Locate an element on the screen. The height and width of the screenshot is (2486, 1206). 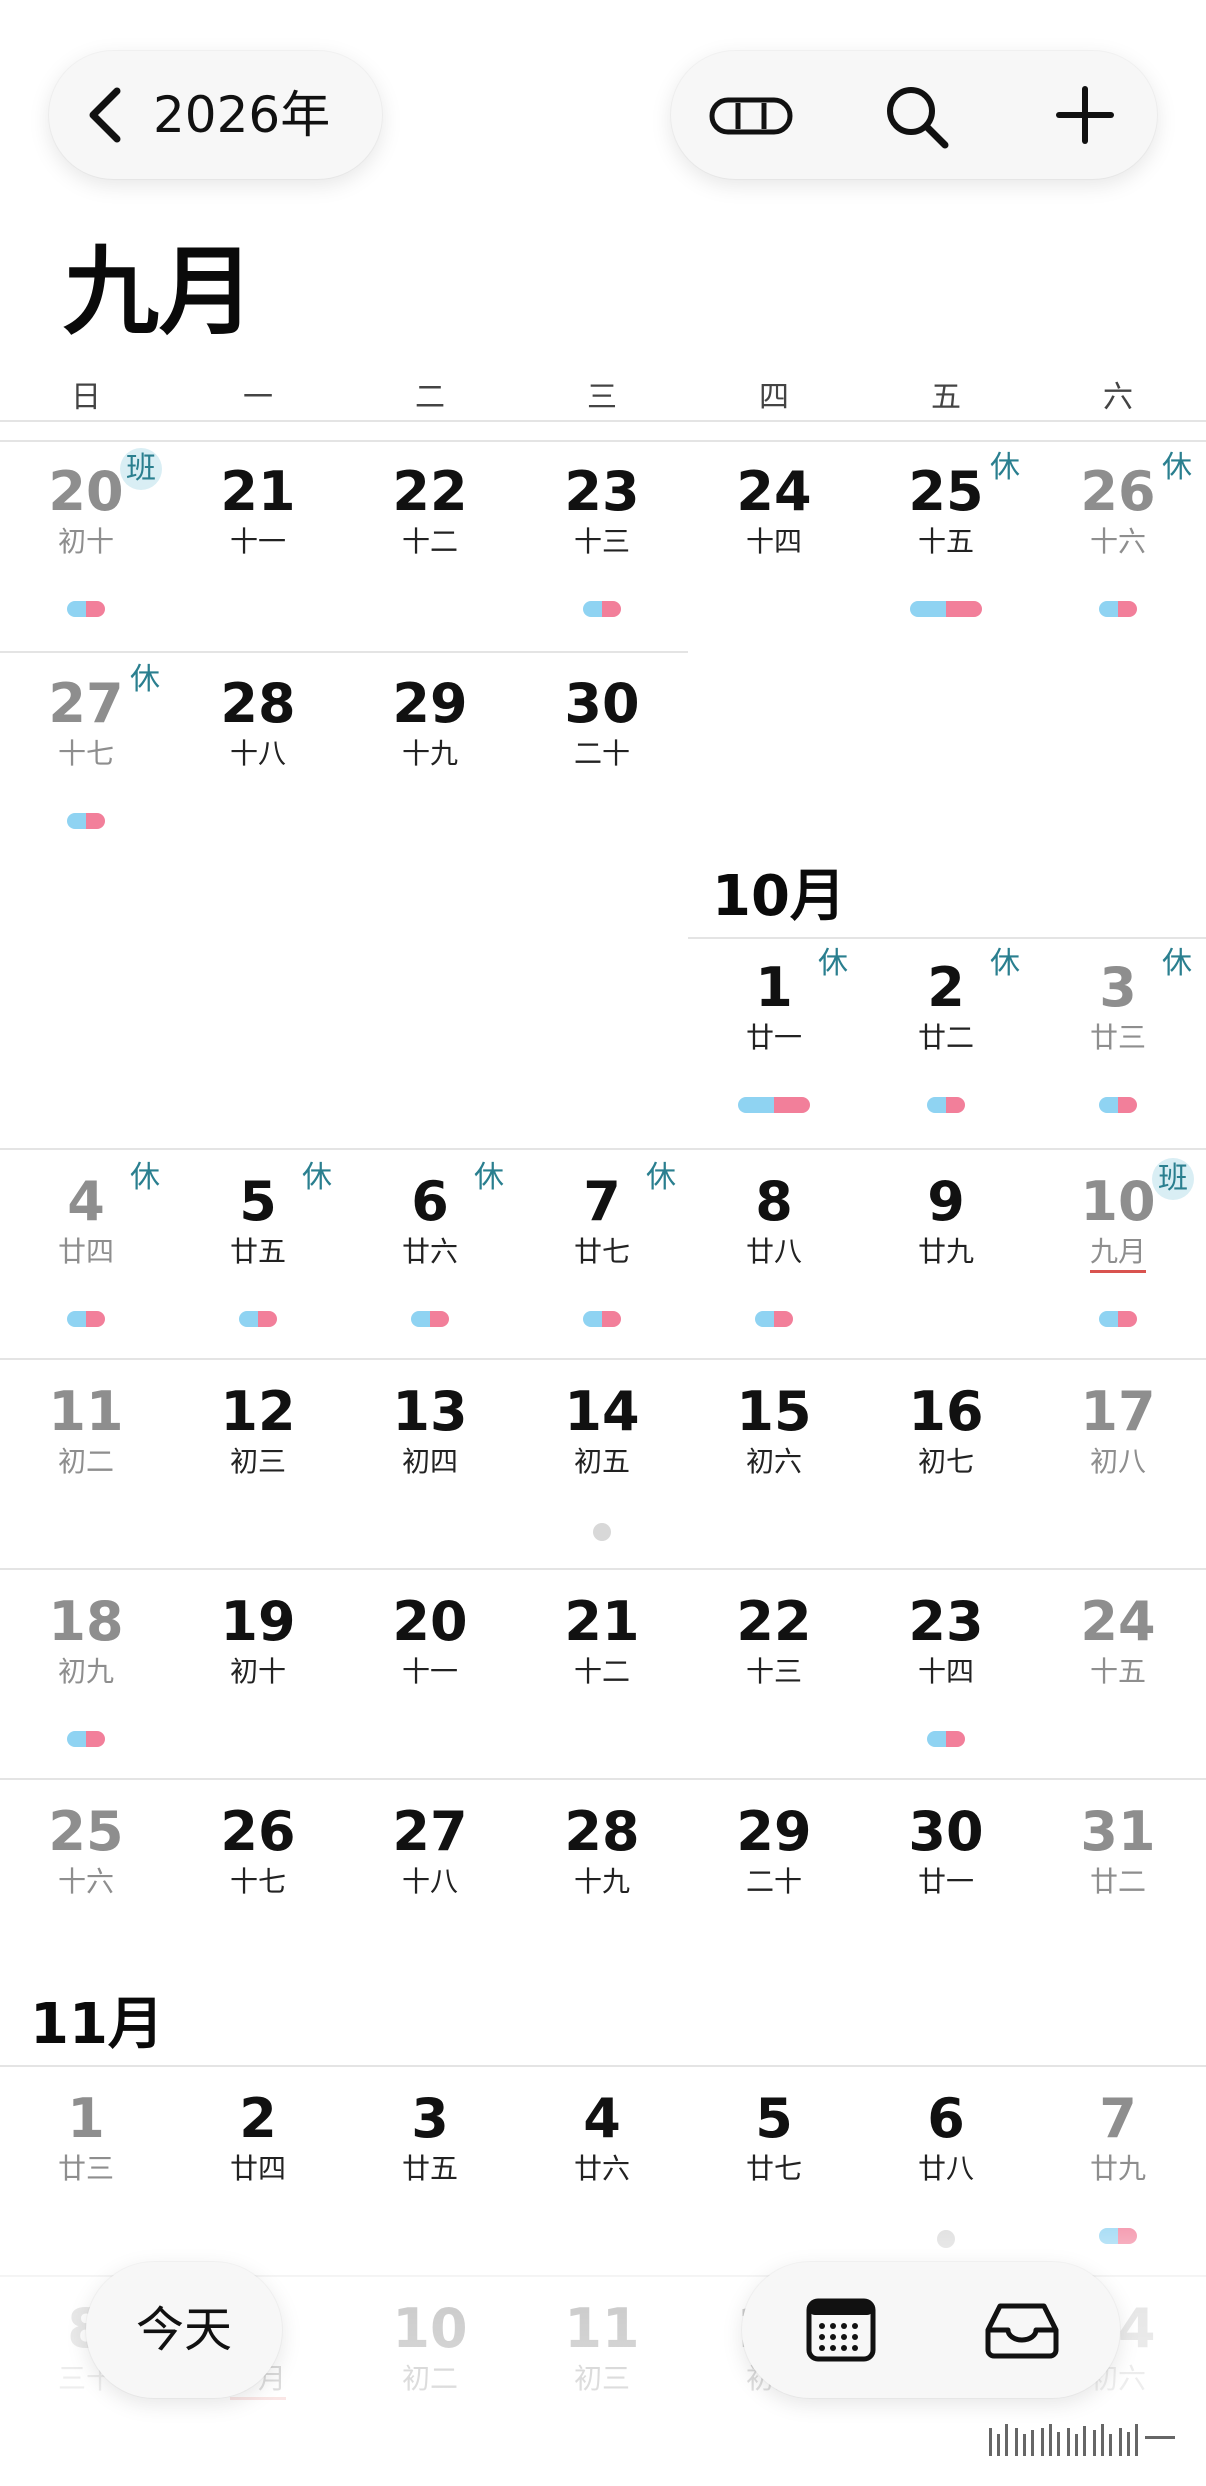
day-cell: 12 初三 is located at coordinates (258, 1462).